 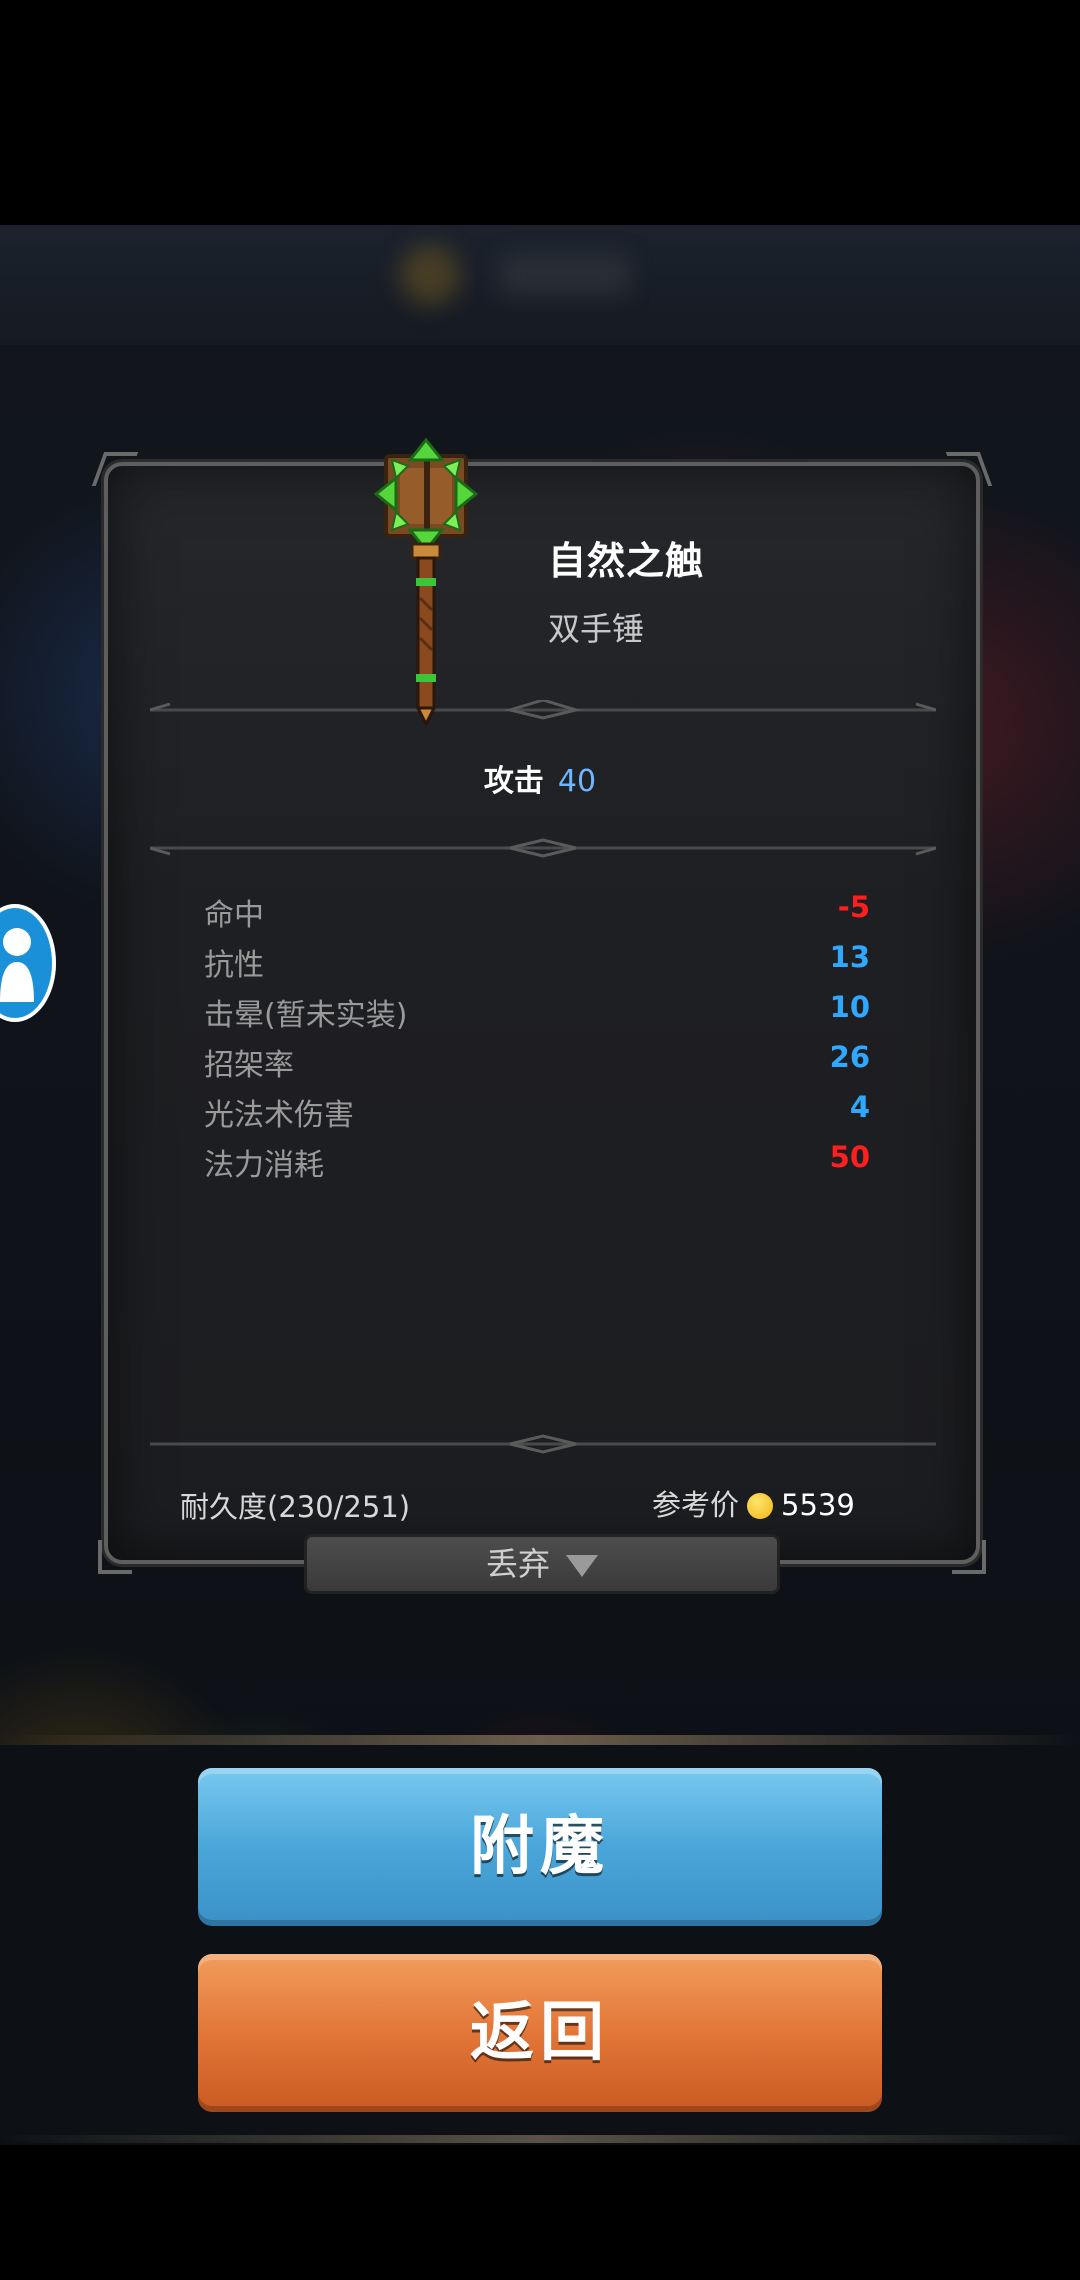 I want to click on attack-label: 攻击, so click(x=513, y=781).